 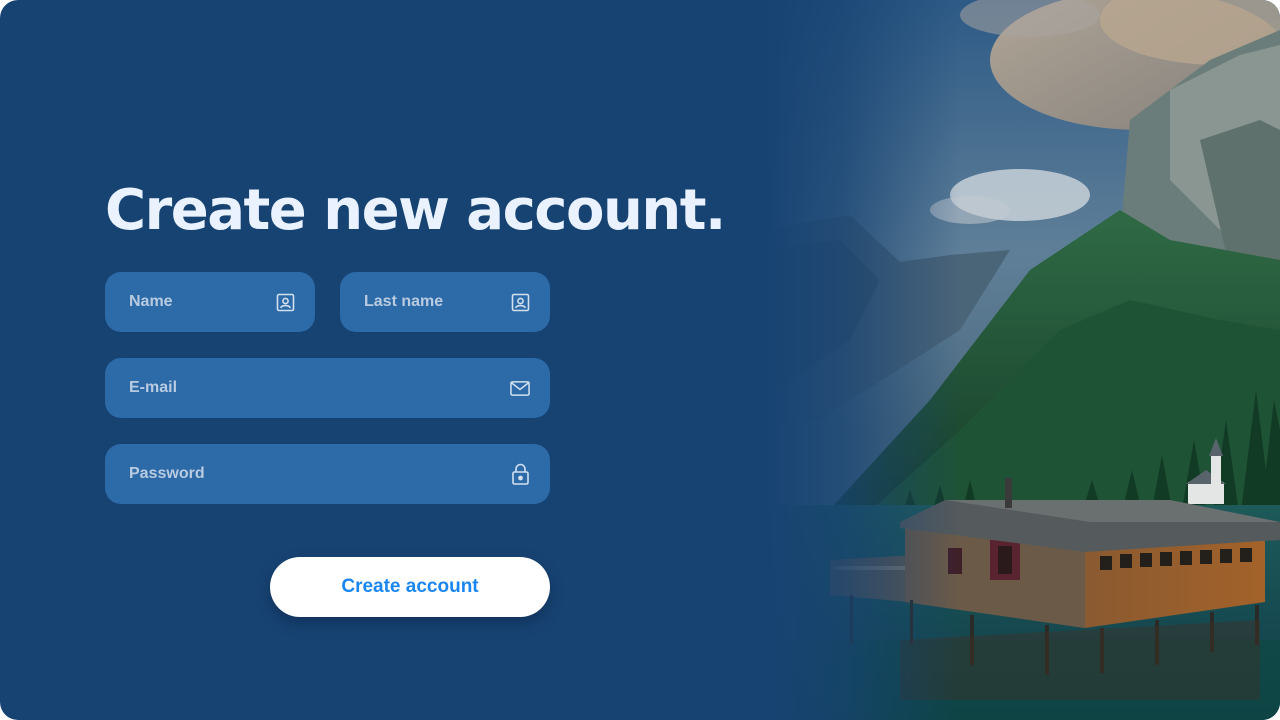 I want to click on page-title: Create new account., so click(x=415, y=210).